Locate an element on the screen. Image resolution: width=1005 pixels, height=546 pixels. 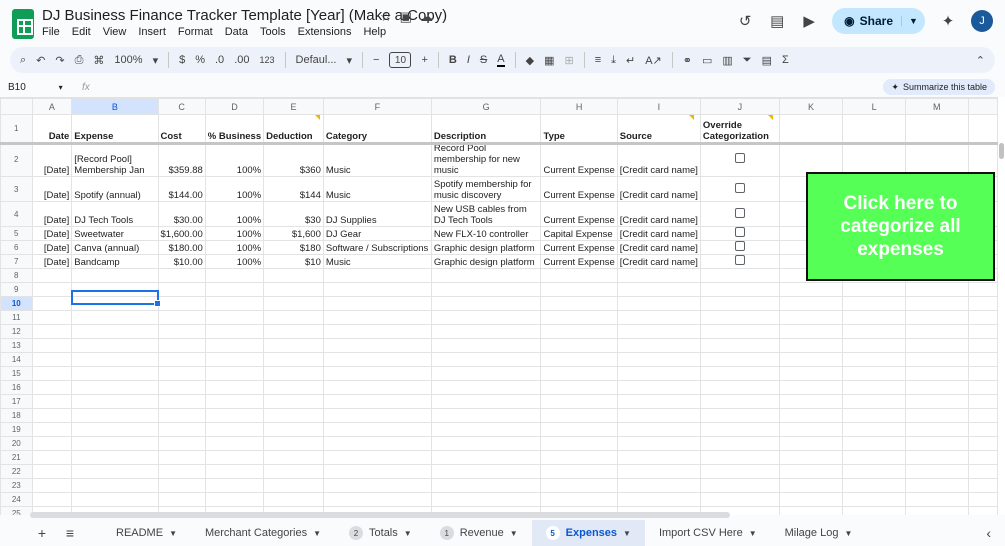
cell-description: New USB cables from DJ Tech Tools is located at coordinates (486, 214).